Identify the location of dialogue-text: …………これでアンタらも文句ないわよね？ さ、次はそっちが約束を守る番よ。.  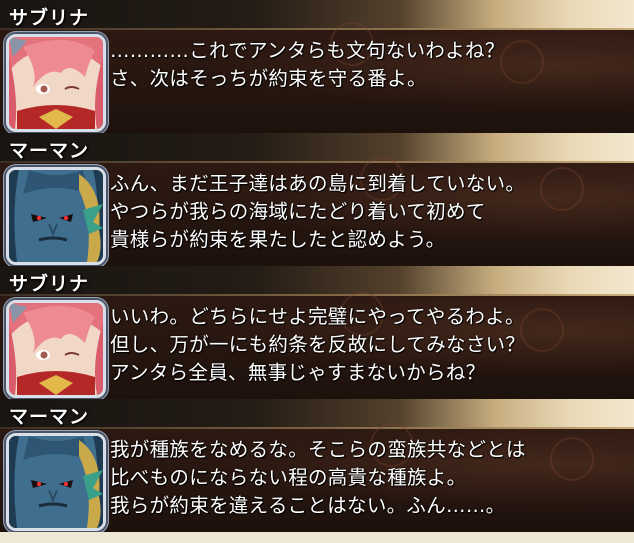
(367, 65).